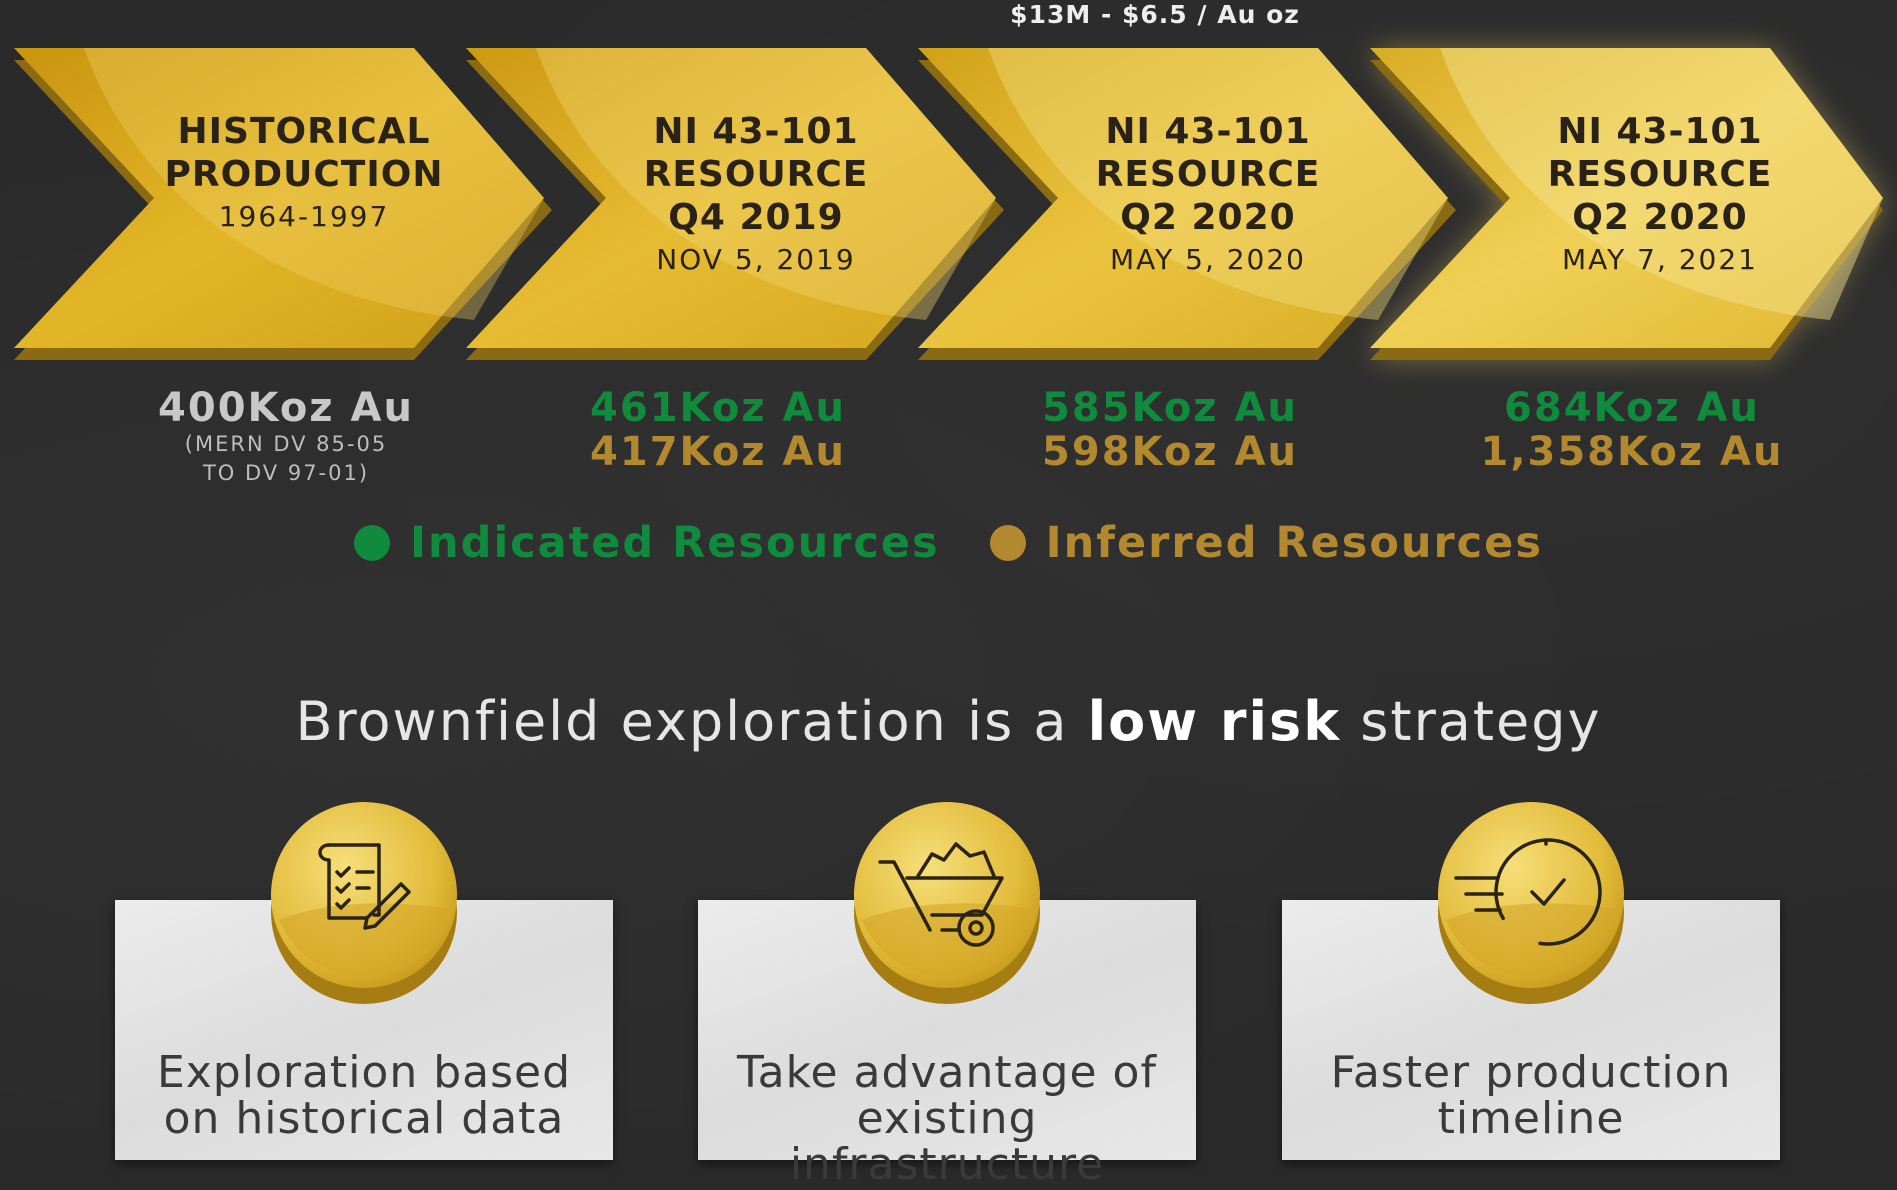 Image resolution: width=1897 pixels, height=1190 pixels. I want to click on coin-checklist, so click(364, 905).